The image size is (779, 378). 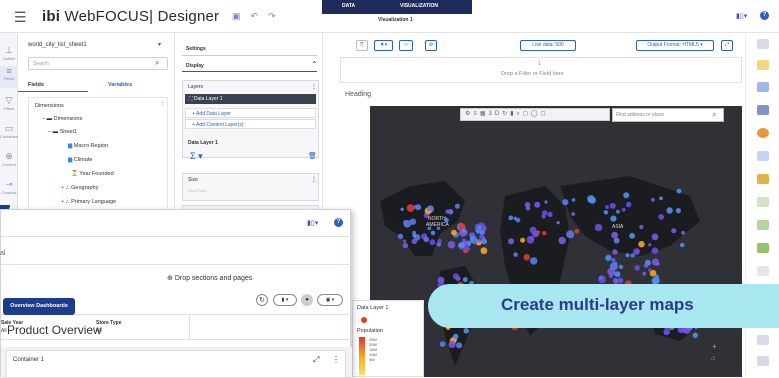 I want to click on group-geography: + ⛬ Geography, so click(x=79, y=188).